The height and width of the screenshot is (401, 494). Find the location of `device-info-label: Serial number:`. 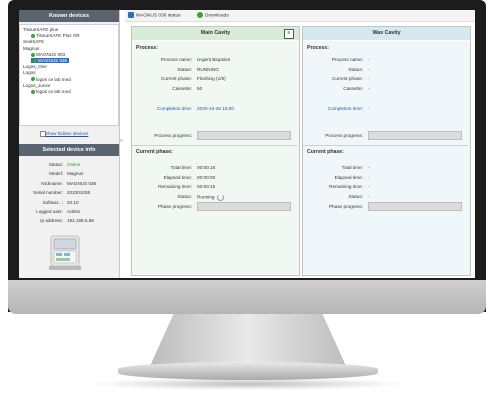

device-info-label: Serial number: is located at coordinates (48, 193).